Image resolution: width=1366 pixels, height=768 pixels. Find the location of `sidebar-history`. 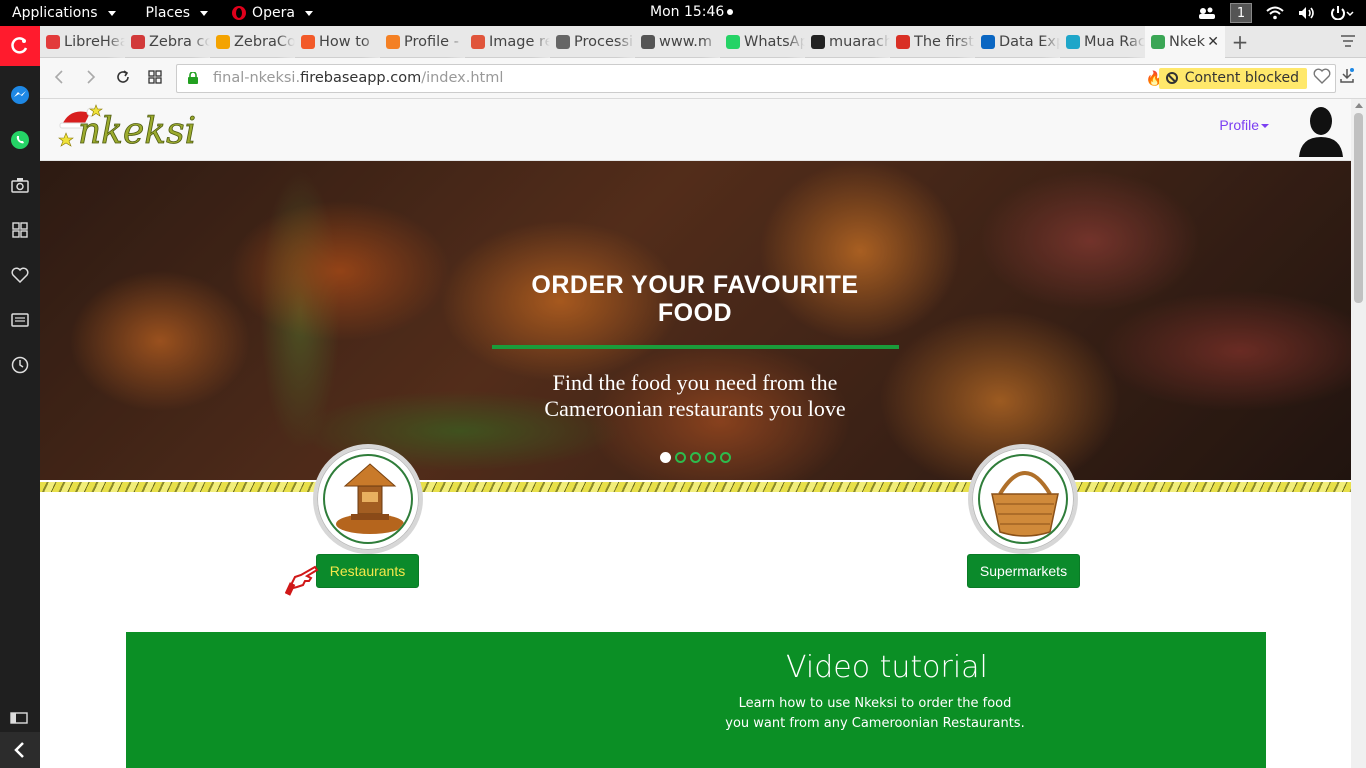

sidebar-history is located at coordinates (20, 364).